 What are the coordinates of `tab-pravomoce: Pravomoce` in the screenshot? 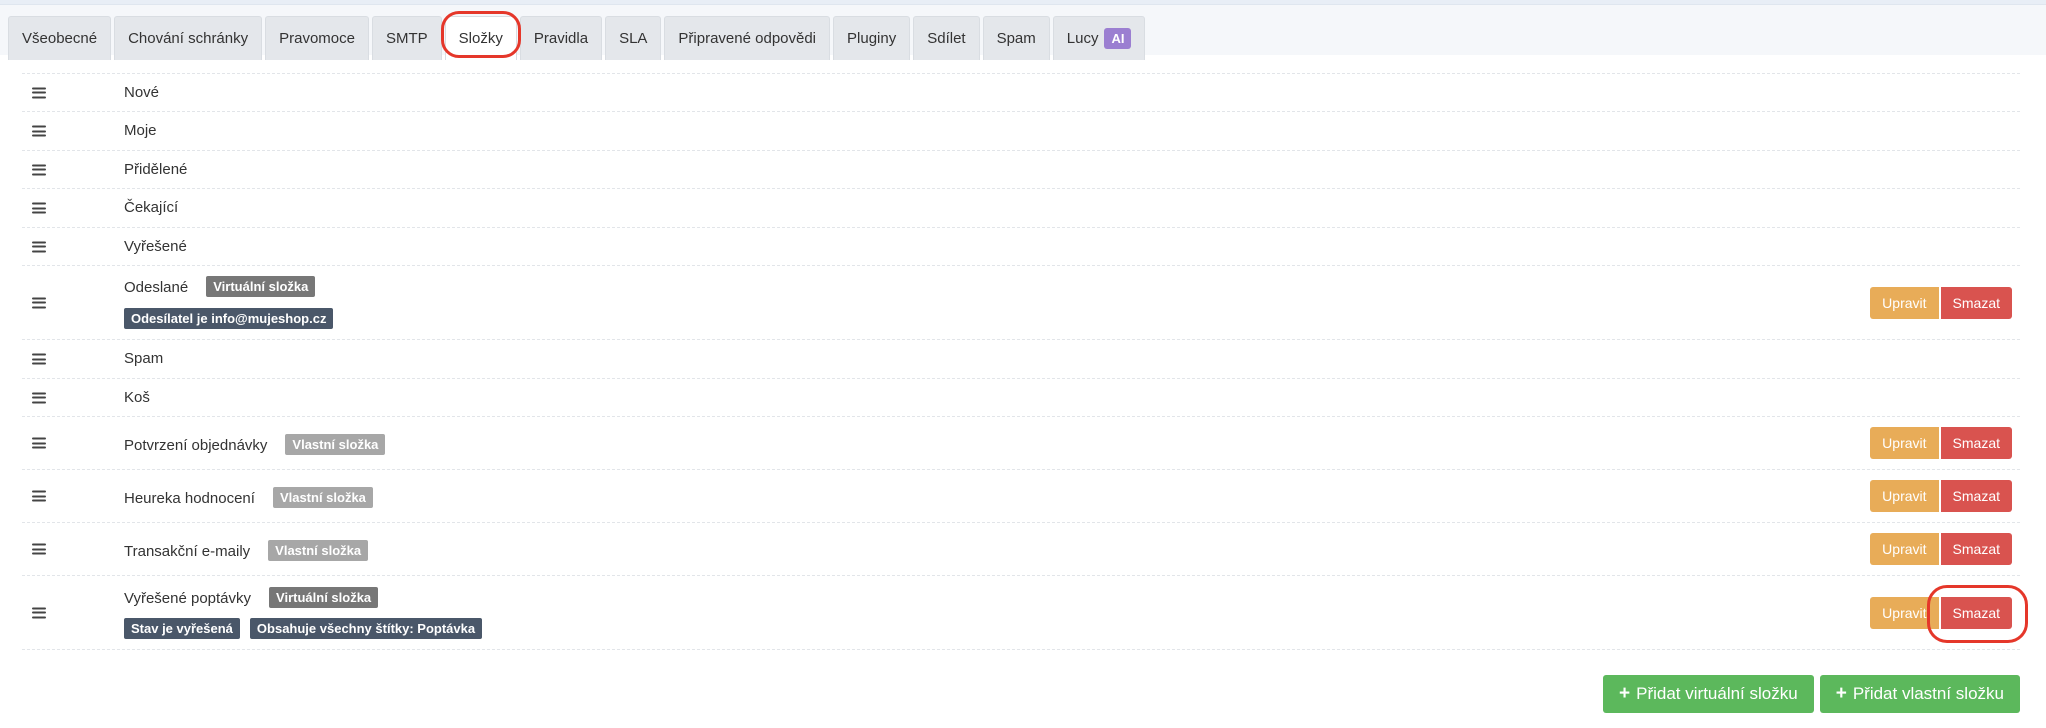 It's located at (317, 38).